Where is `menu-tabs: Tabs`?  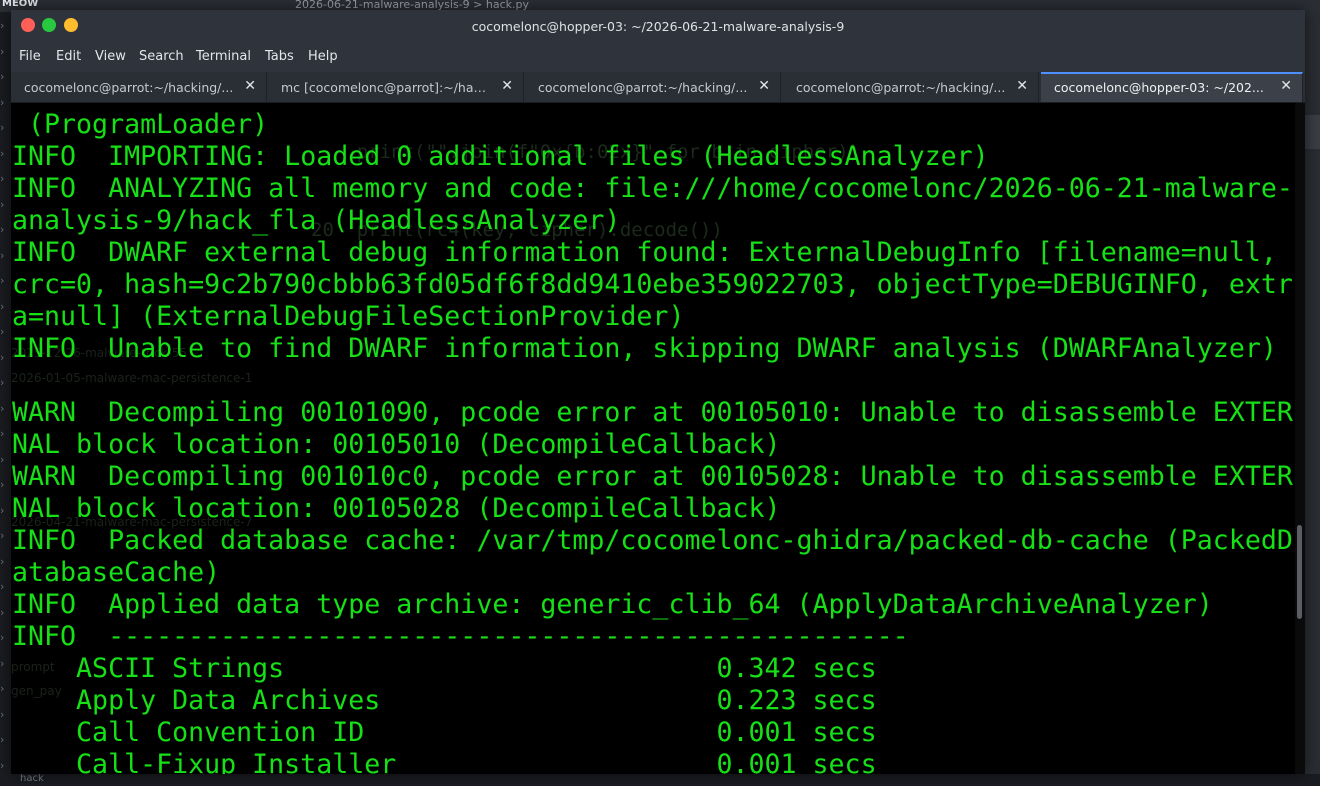 menu-tabs: Tabs is located at coordinates (279, 56).